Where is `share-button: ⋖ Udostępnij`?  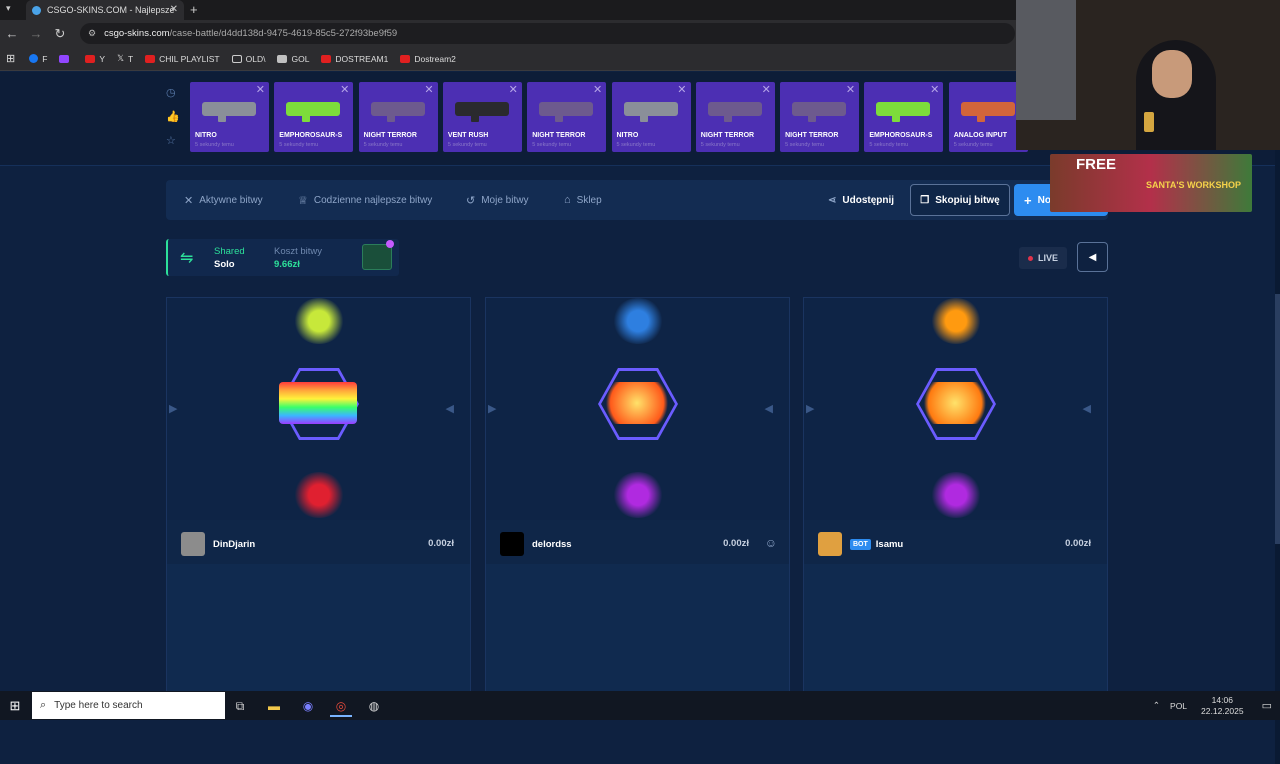 share-button: ⋖ Udostępnij is located at coordinates (861, 200).